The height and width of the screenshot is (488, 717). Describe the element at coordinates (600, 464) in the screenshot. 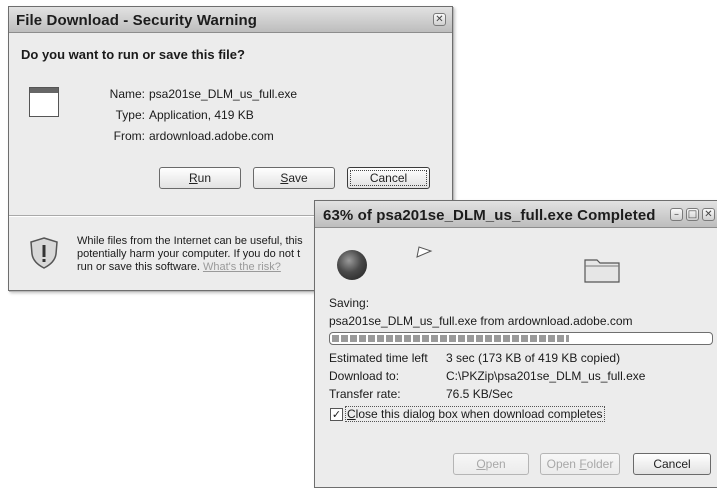

I see `open-folder-label-rest: older` at that location.